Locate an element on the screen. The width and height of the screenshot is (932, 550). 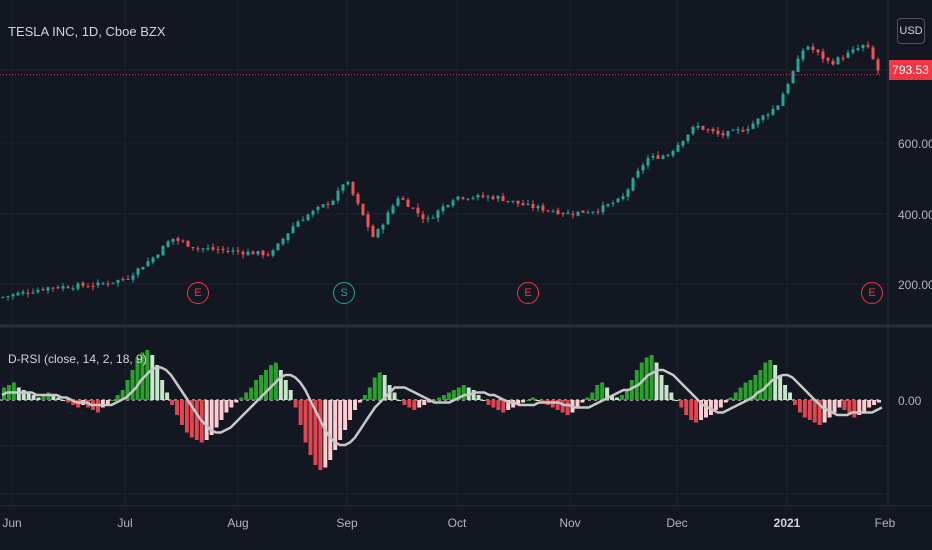
currency-button: USD is located at coordinates (911, 31).